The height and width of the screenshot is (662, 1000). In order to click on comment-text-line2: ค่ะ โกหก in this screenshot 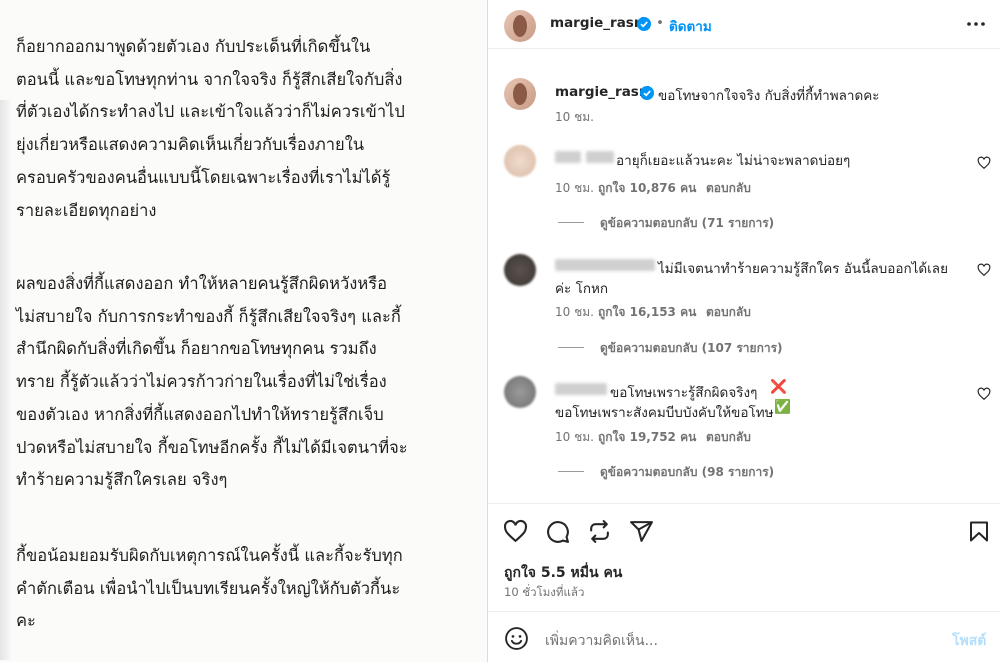, I will do `click(582, 289)`.